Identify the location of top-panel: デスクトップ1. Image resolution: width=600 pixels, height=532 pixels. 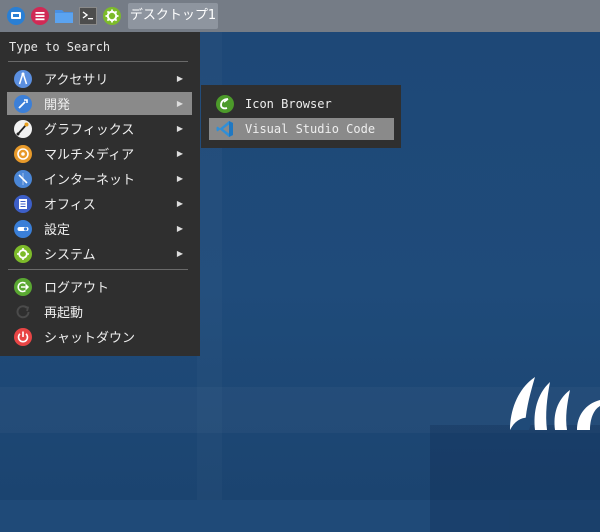
(300, 16).